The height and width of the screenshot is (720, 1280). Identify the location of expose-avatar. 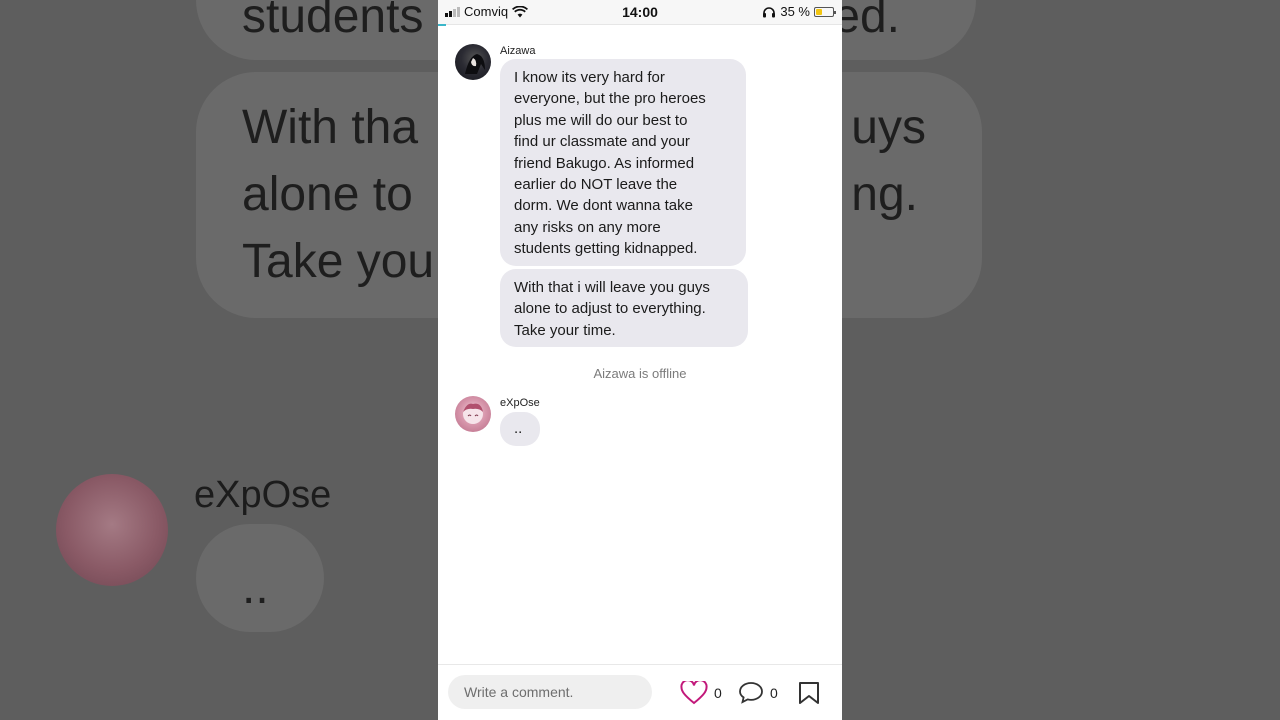
(473, 414).